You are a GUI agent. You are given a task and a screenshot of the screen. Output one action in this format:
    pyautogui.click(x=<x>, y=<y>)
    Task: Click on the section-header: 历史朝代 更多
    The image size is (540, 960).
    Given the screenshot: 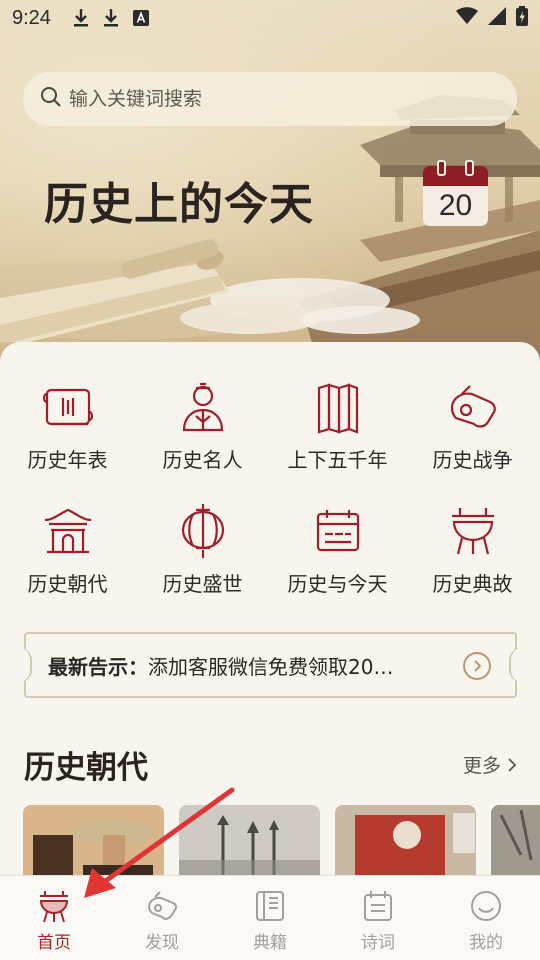 What is the action you would take?
    pyautogui.click(x=270, y=764)
    